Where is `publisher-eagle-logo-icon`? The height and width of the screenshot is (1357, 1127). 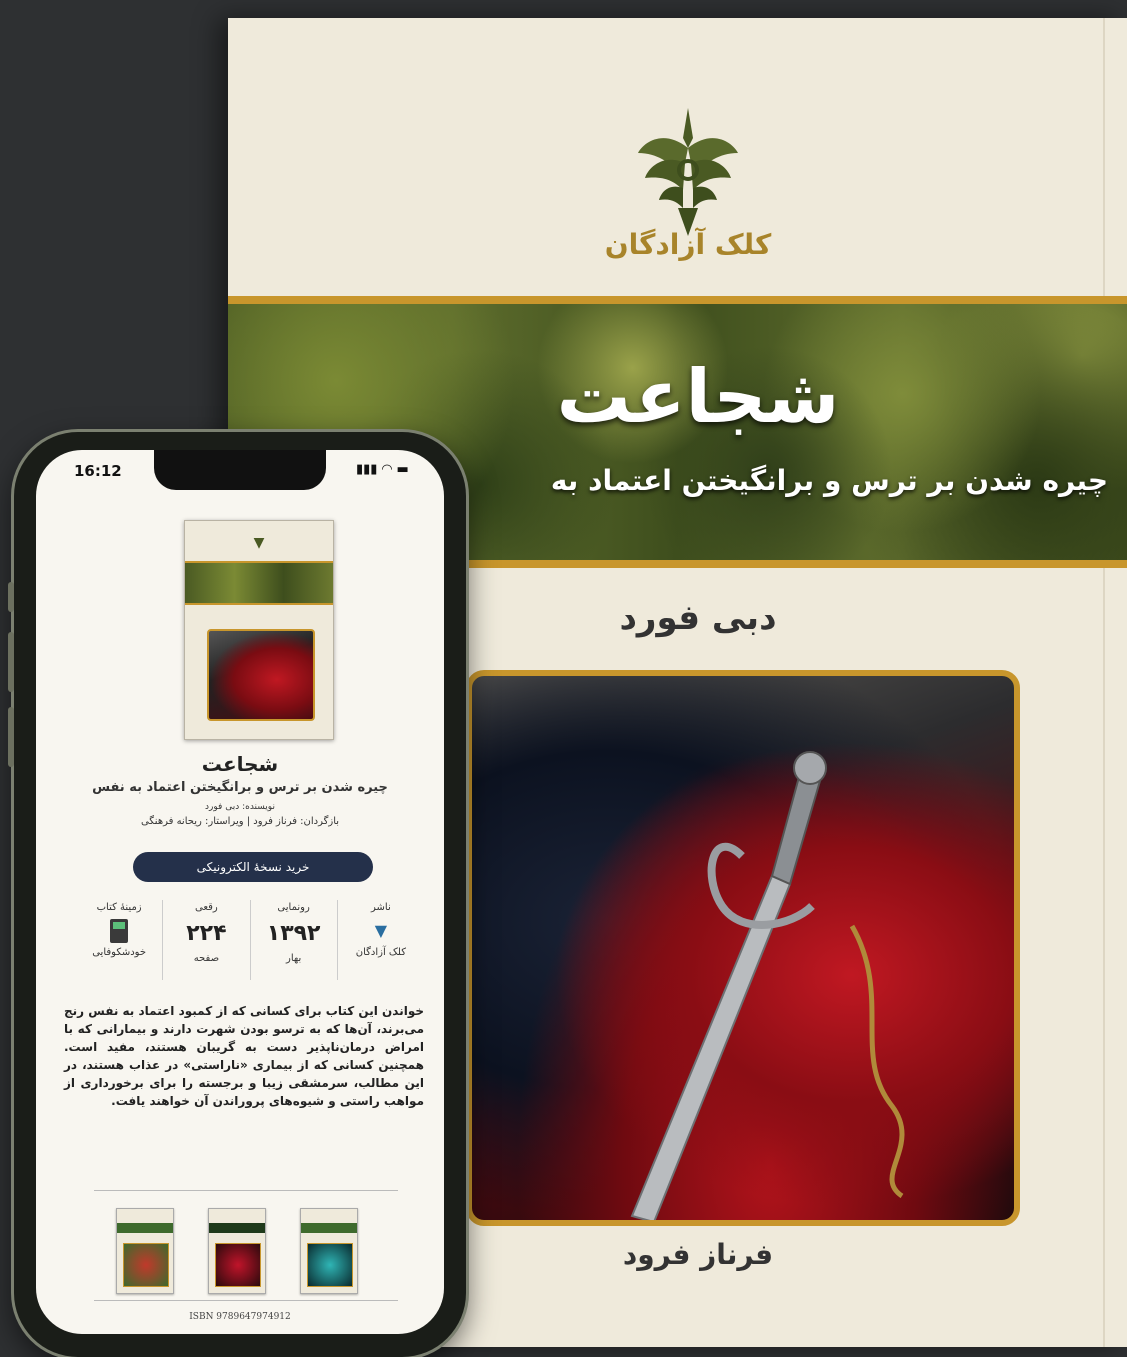
publisher-eagle-logo-icon is located at coordinates (688, 172).